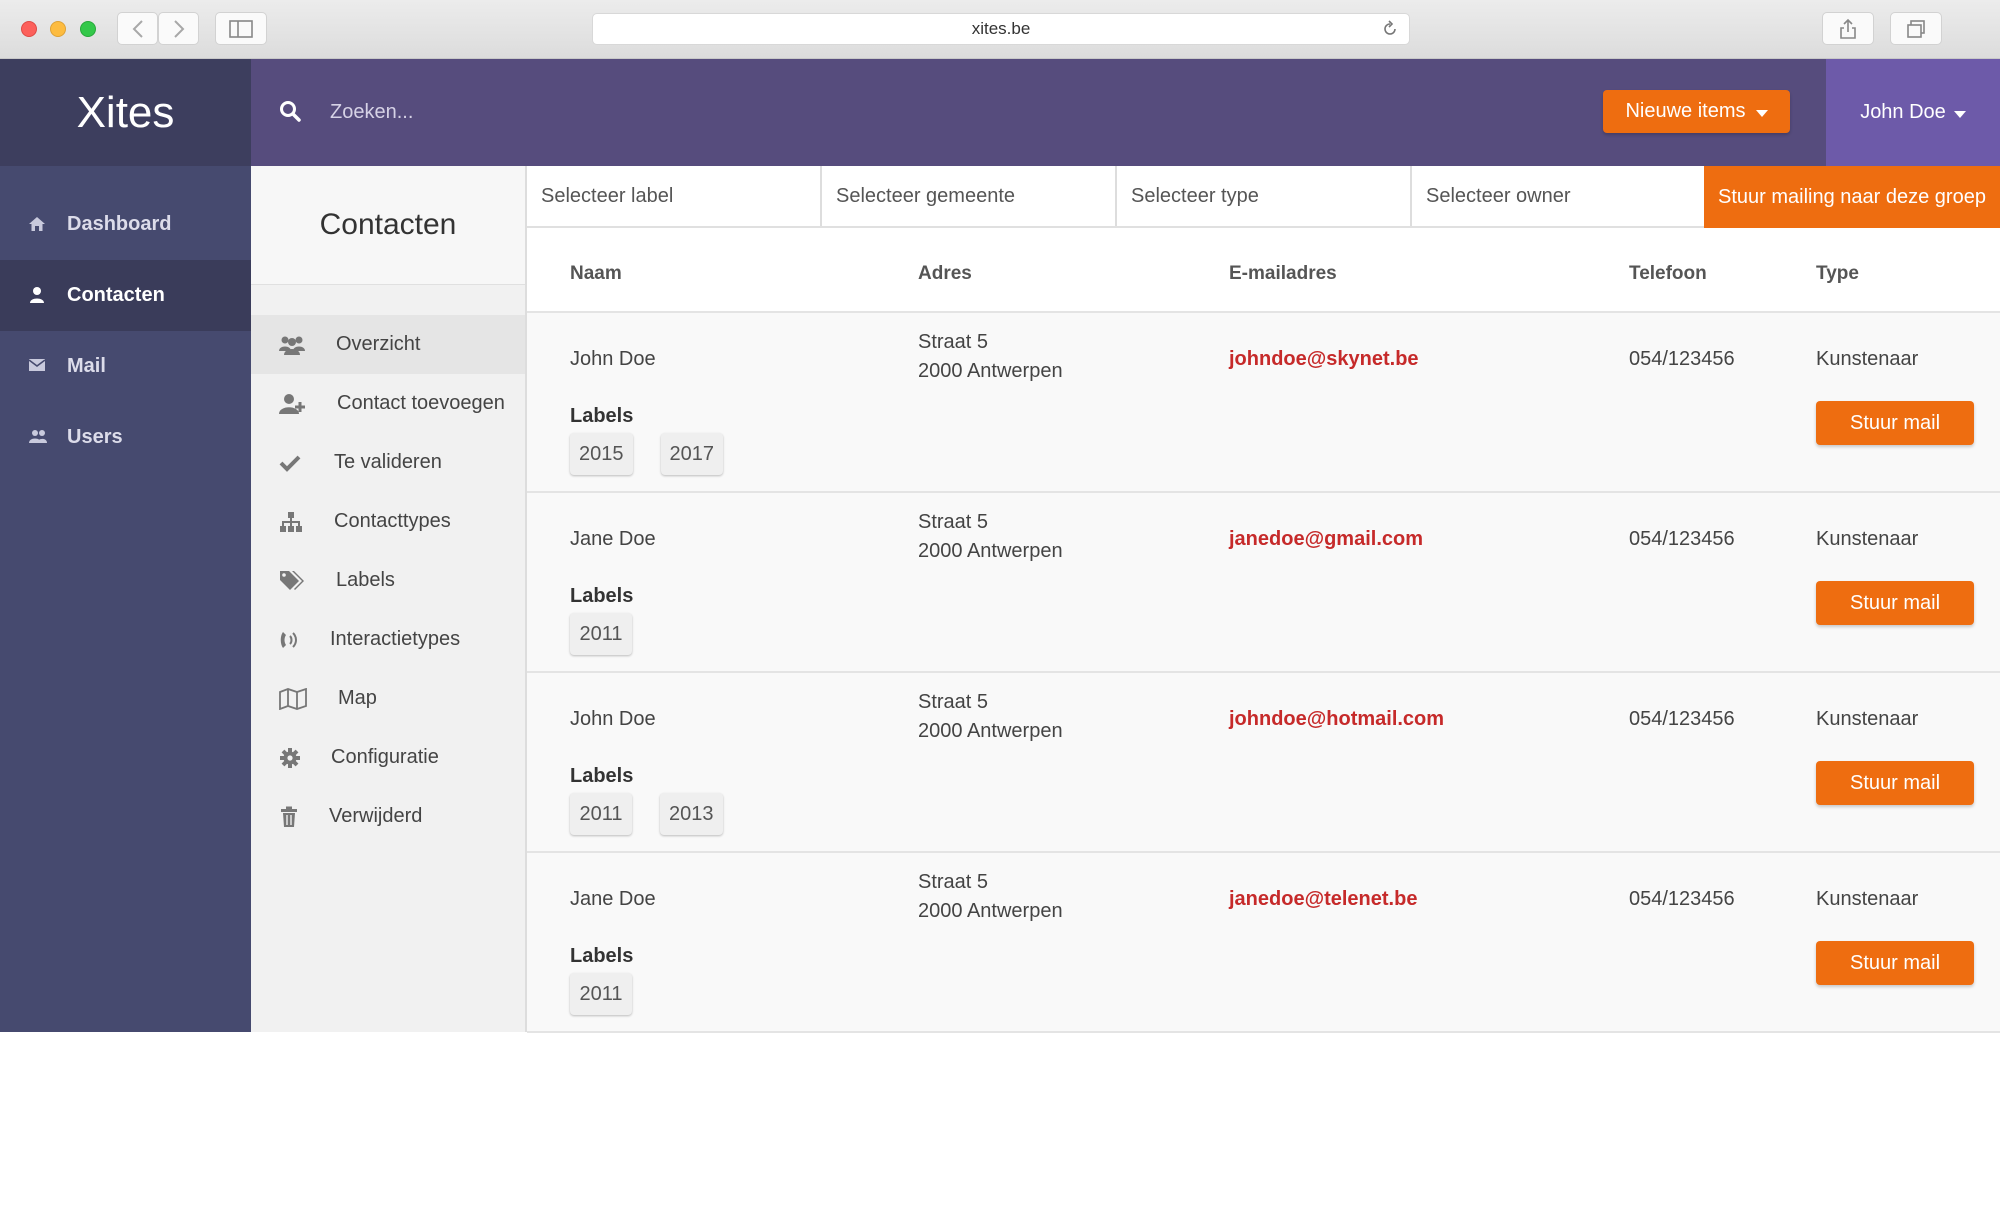 This screenshot has height=1220, width=2000. What do you see at coordinates (691, 454) in the screenshot?
I see `label-chip: 2017` at bounding box center [691, 454].